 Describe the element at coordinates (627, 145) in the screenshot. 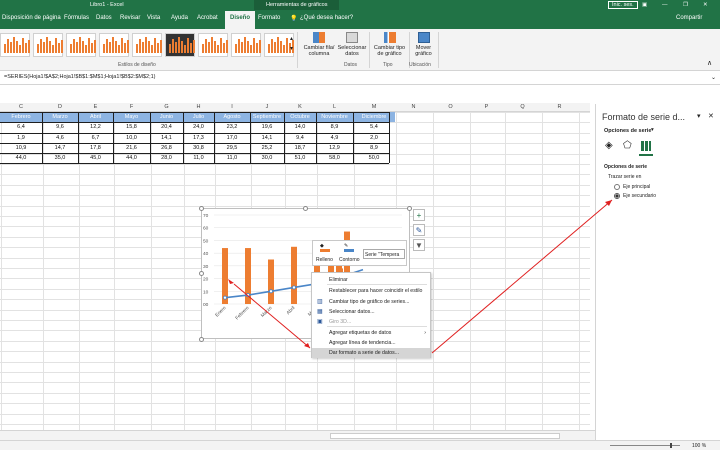

I see `effects-icon: ⬠` at that location.